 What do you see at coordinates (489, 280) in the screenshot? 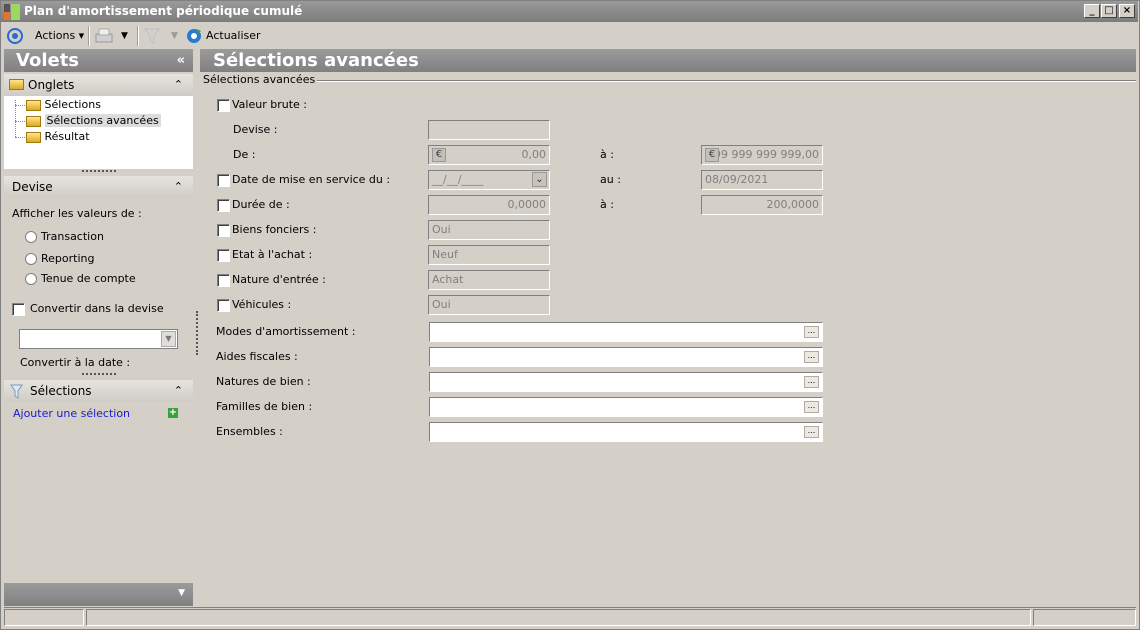
I see `entry-nature-input: Achat` at bounding box center [489, 280].